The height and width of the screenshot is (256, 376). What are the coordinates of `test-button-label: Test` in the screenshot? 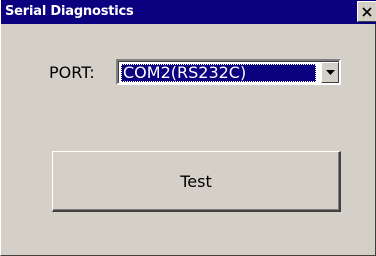 It's located at (196, 181).